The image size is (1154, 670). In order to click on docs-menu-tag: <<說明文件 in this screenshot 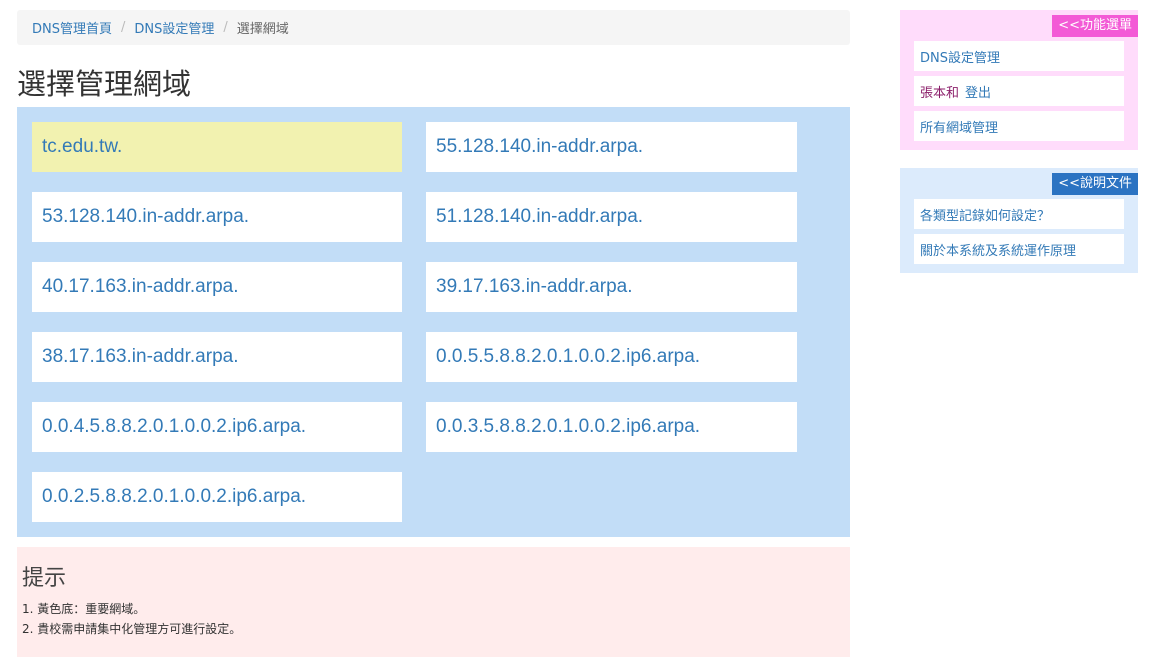, I will do `click(1095, 184)`.